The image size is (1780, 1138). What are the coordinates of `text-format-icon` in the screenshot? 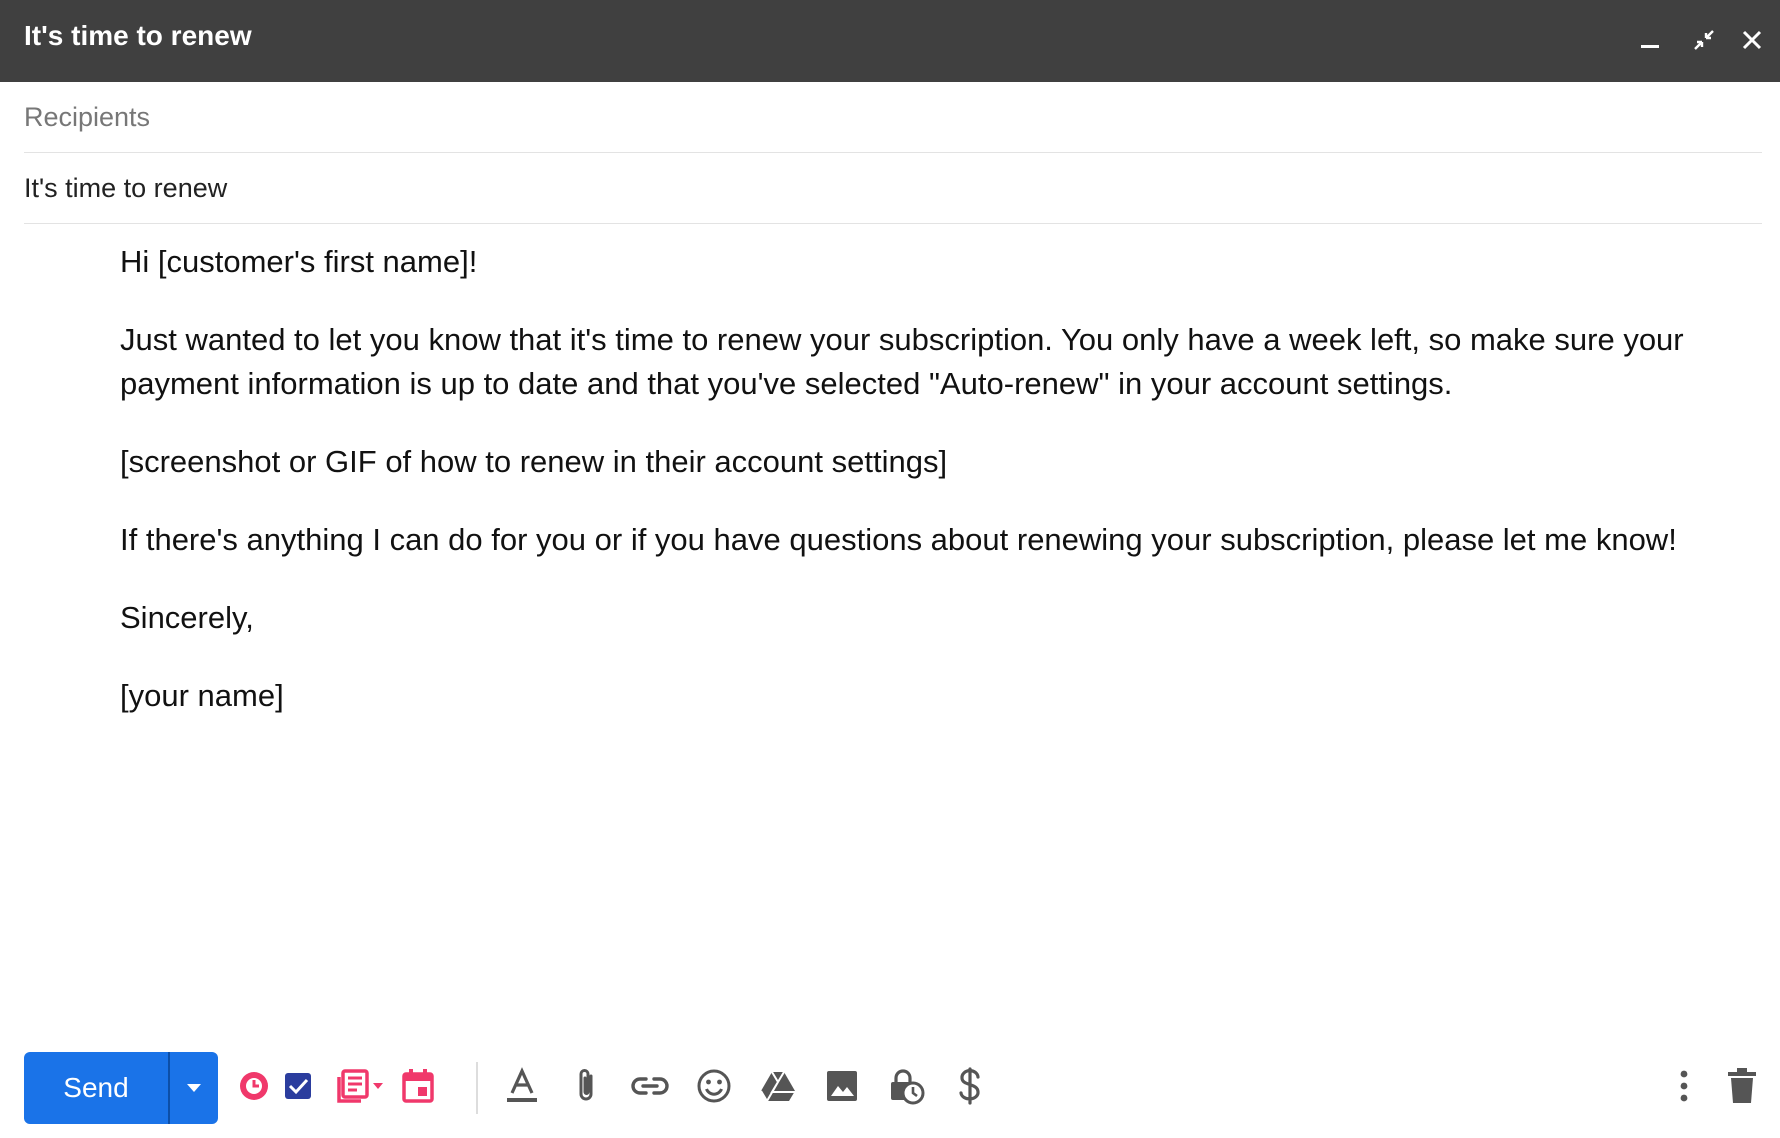 It's located at (522, 1084).